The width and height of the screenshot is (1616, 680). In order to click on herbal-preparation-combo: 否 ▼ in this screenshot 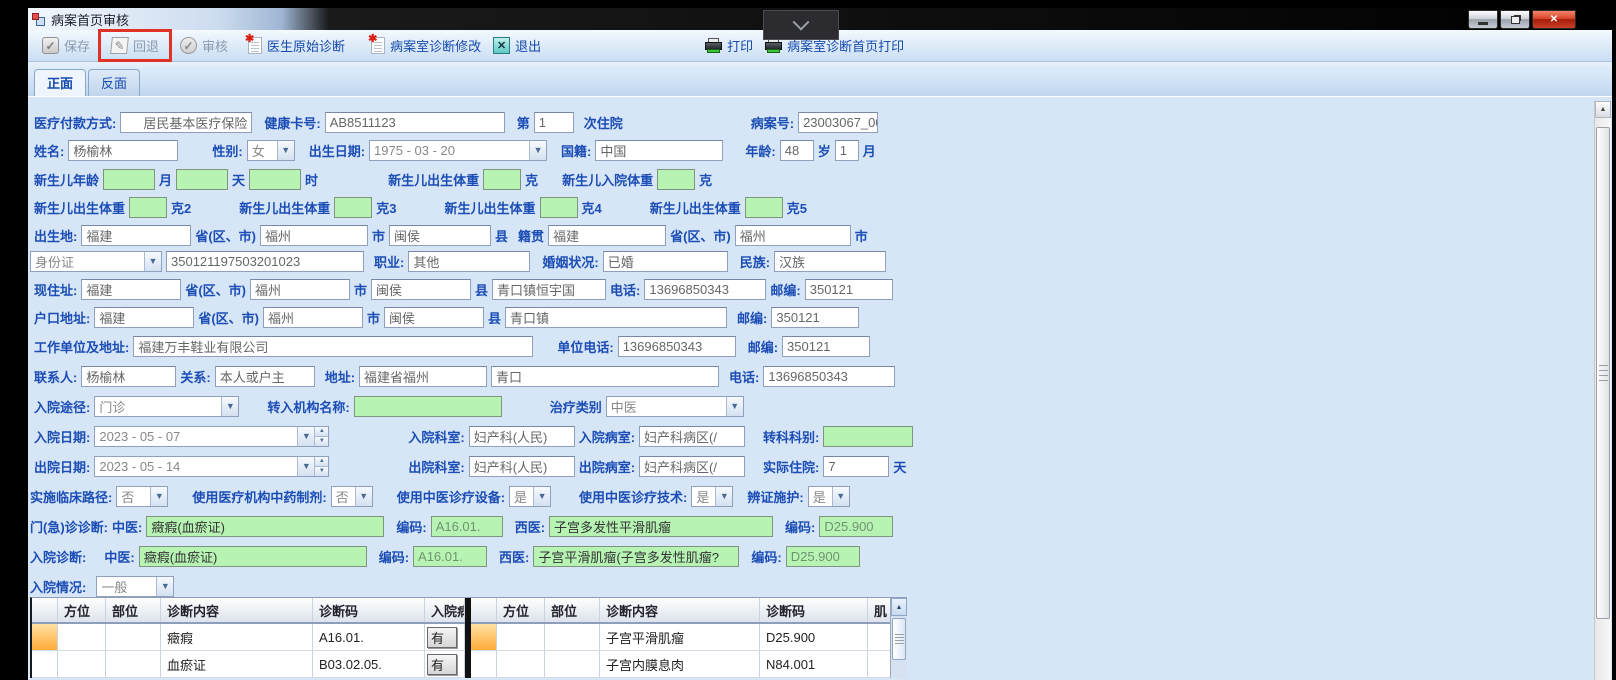, I will do `click(351, 496)`.